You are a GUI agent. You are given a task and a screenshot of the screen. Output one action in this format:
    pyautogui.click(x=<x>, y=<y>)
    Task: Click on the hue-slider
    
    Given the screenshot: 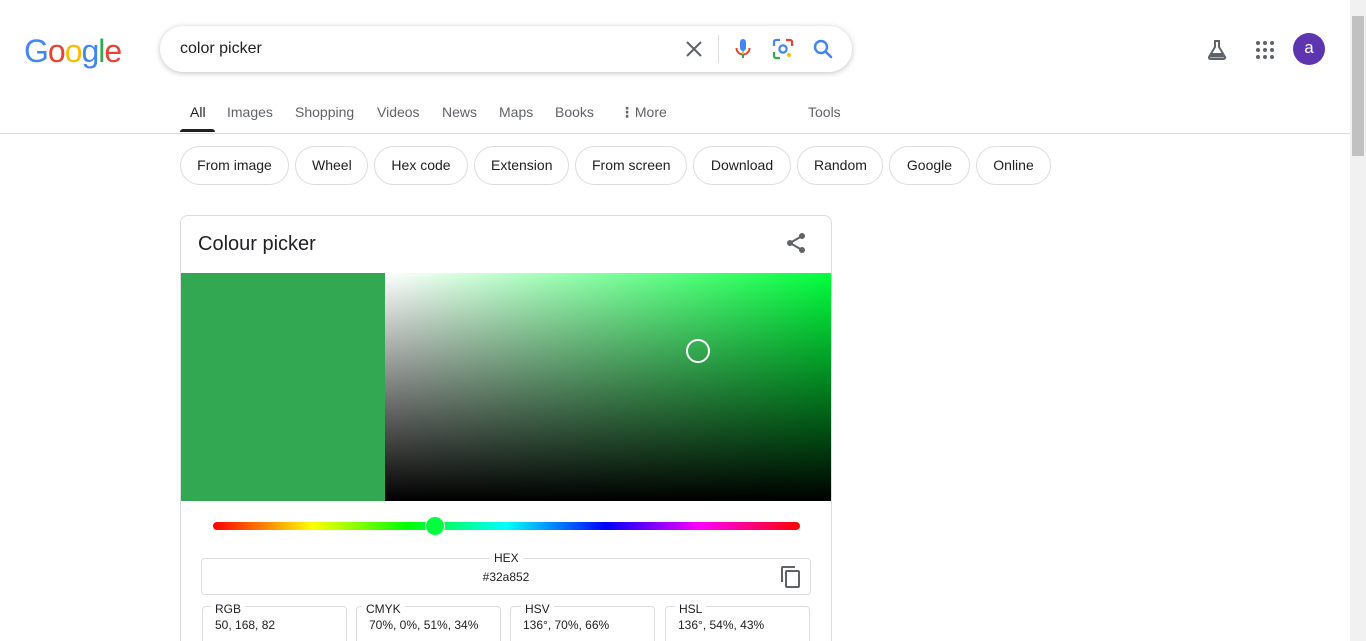 What is the action you would take?
    pyautogui.click(x=506, y=526)
    